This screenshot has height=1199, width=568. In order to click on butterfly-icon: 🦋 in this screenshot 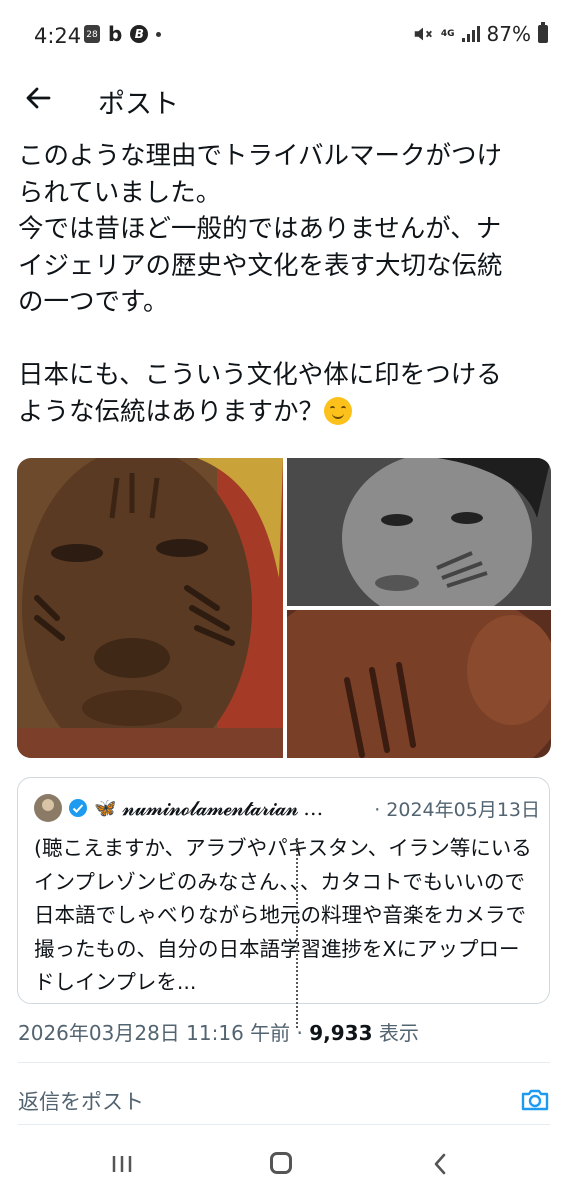, I will do `click(105, 808)`.